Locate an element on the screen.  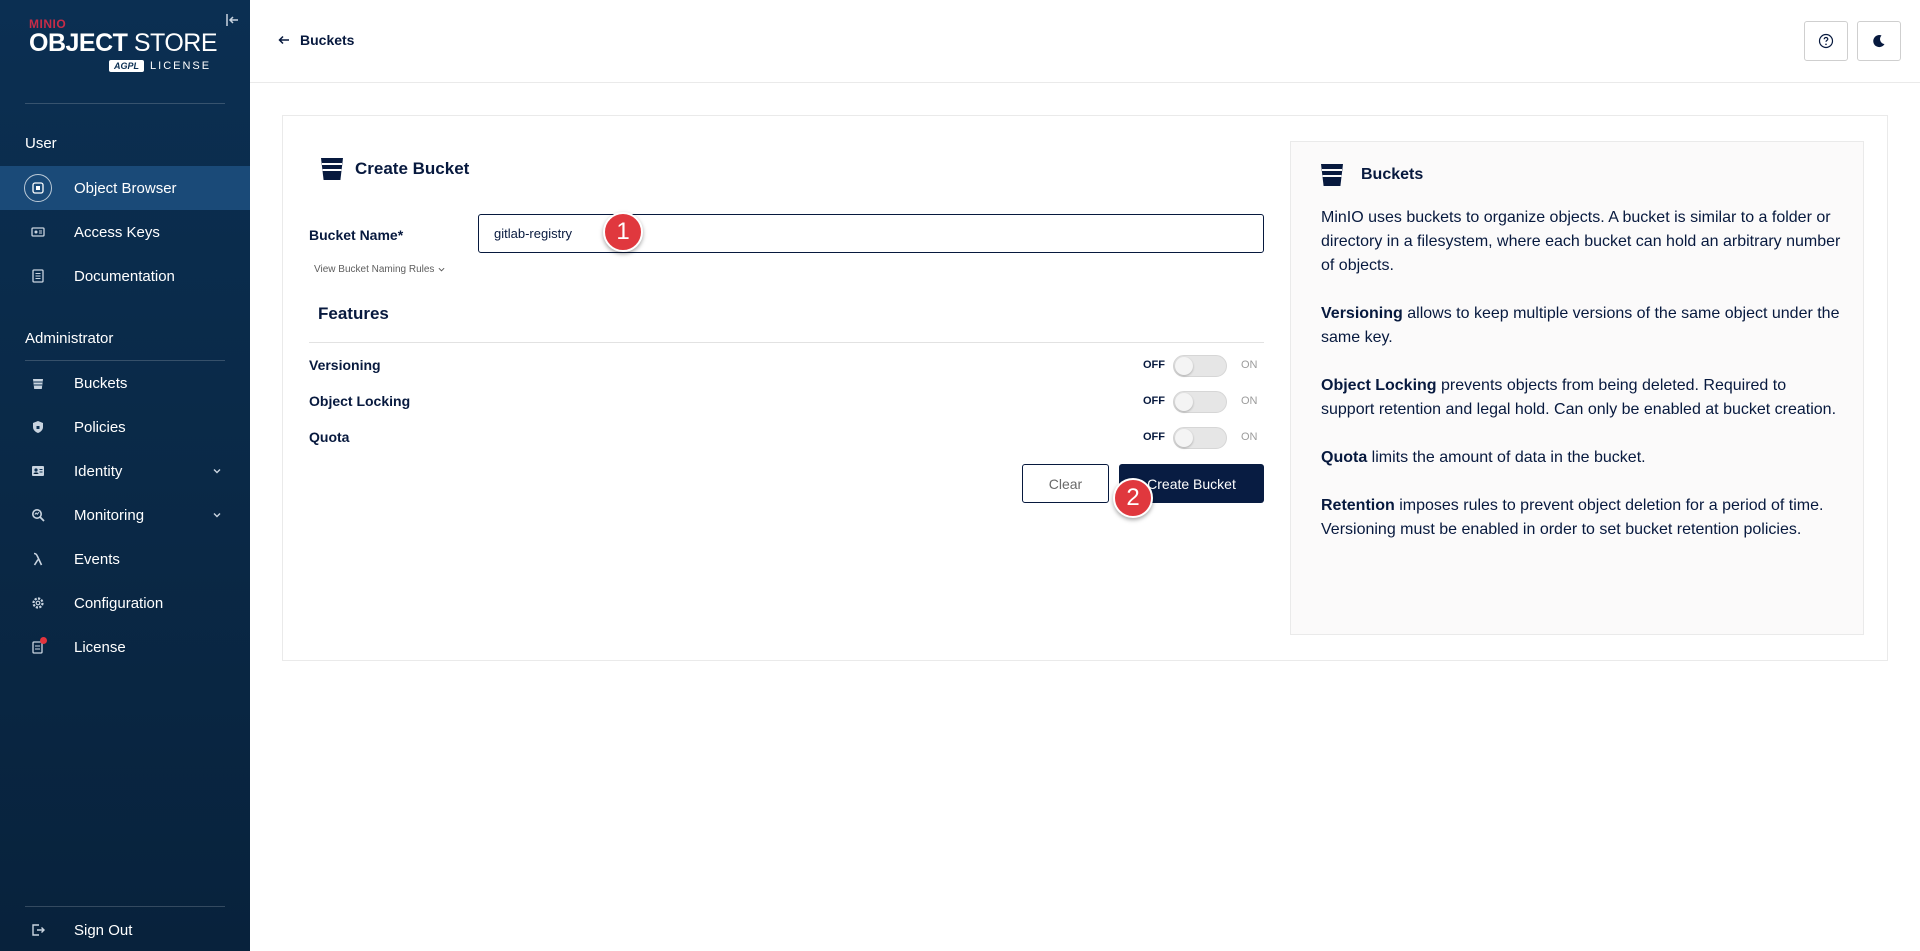
sidebar-item-label: Policies is located at coordinates (100, 427).